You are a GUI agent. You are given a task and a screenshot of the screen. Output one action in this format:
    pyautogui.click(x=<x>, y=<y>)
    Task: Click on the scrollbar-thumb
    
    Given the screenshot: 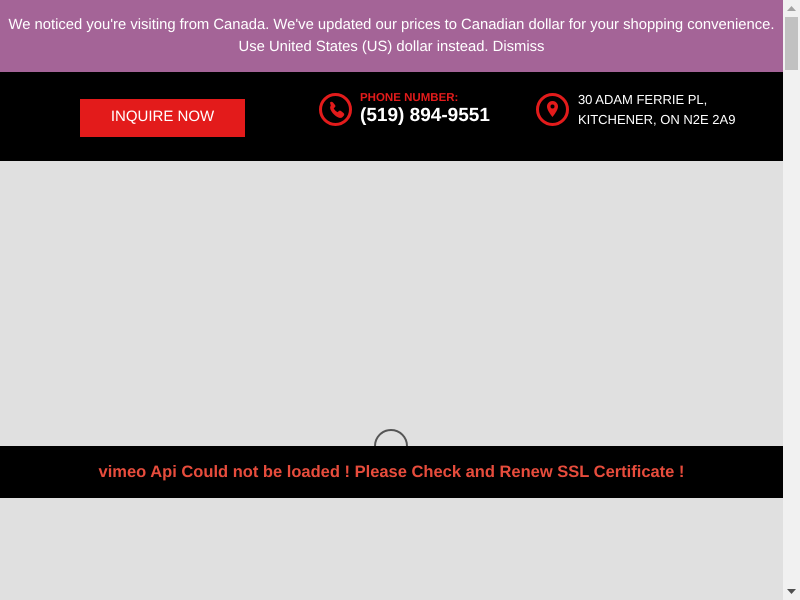 What is the action you would take?
    pyautogui.click(x=791, y=43)
    